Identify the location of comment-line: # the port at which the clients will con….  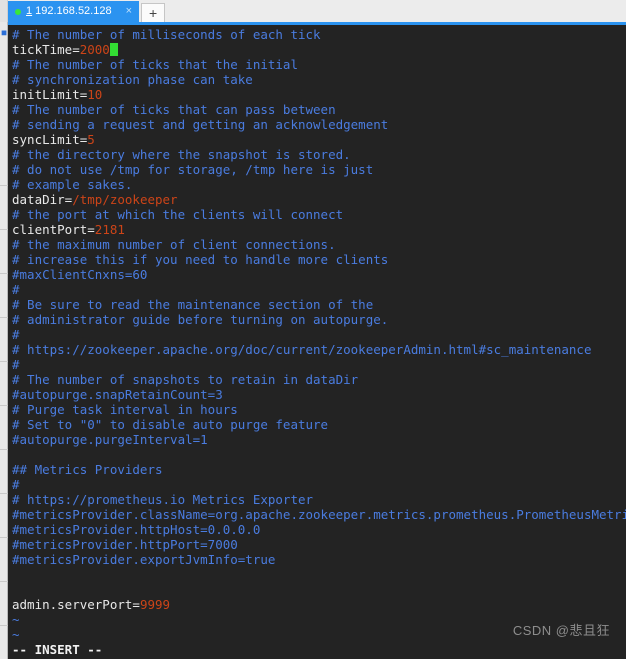
(317, 214).